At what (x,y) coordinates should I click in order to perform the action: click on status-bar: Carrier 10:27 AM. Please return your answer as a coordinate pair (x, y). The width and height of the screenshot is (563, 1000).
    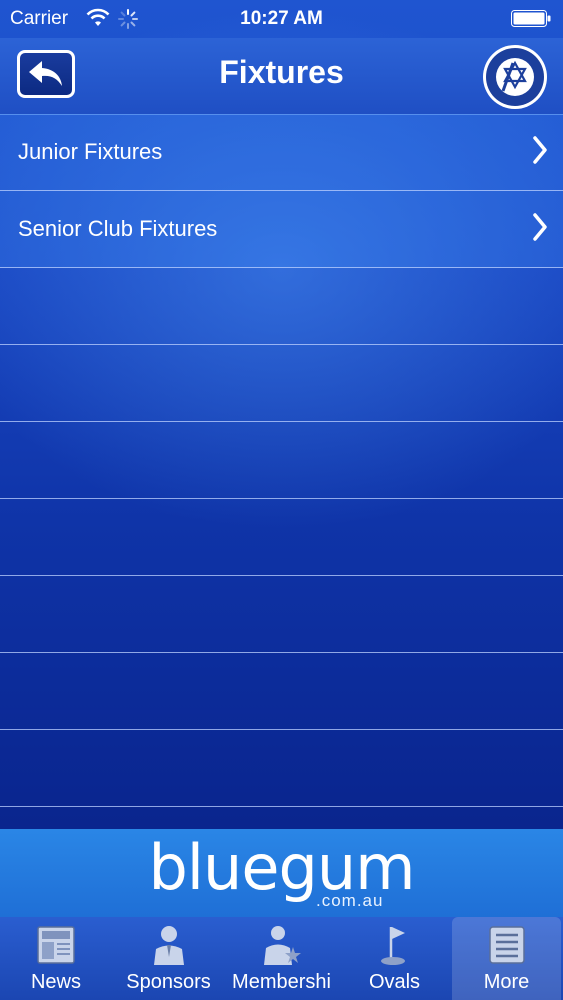
    Looking at the image, I should click on (281, 19).